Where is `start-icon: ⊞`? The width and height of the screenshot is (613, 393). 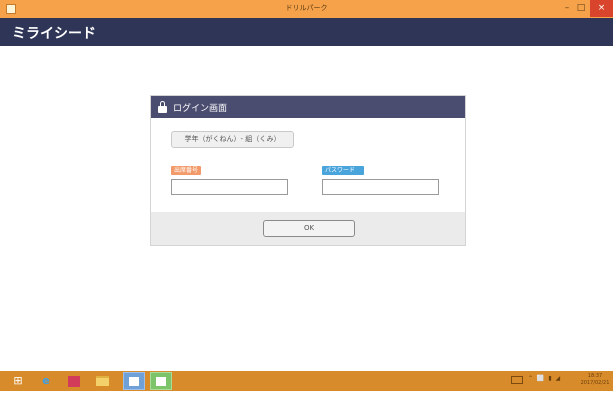
start-icon: ⊞ is located at coordinates (18, 381).